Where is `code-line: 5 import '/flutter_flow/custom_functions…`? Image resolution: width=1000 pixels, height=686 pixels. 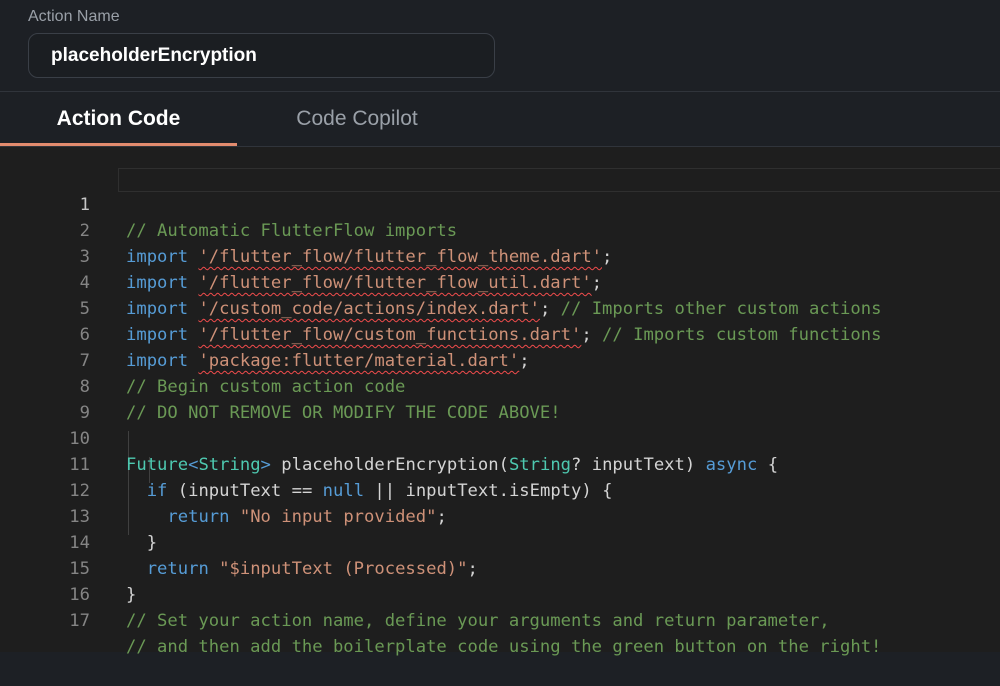 code-line: 5 import '/flutter_flow/custom_functions… is located at coordinates (500, 307).